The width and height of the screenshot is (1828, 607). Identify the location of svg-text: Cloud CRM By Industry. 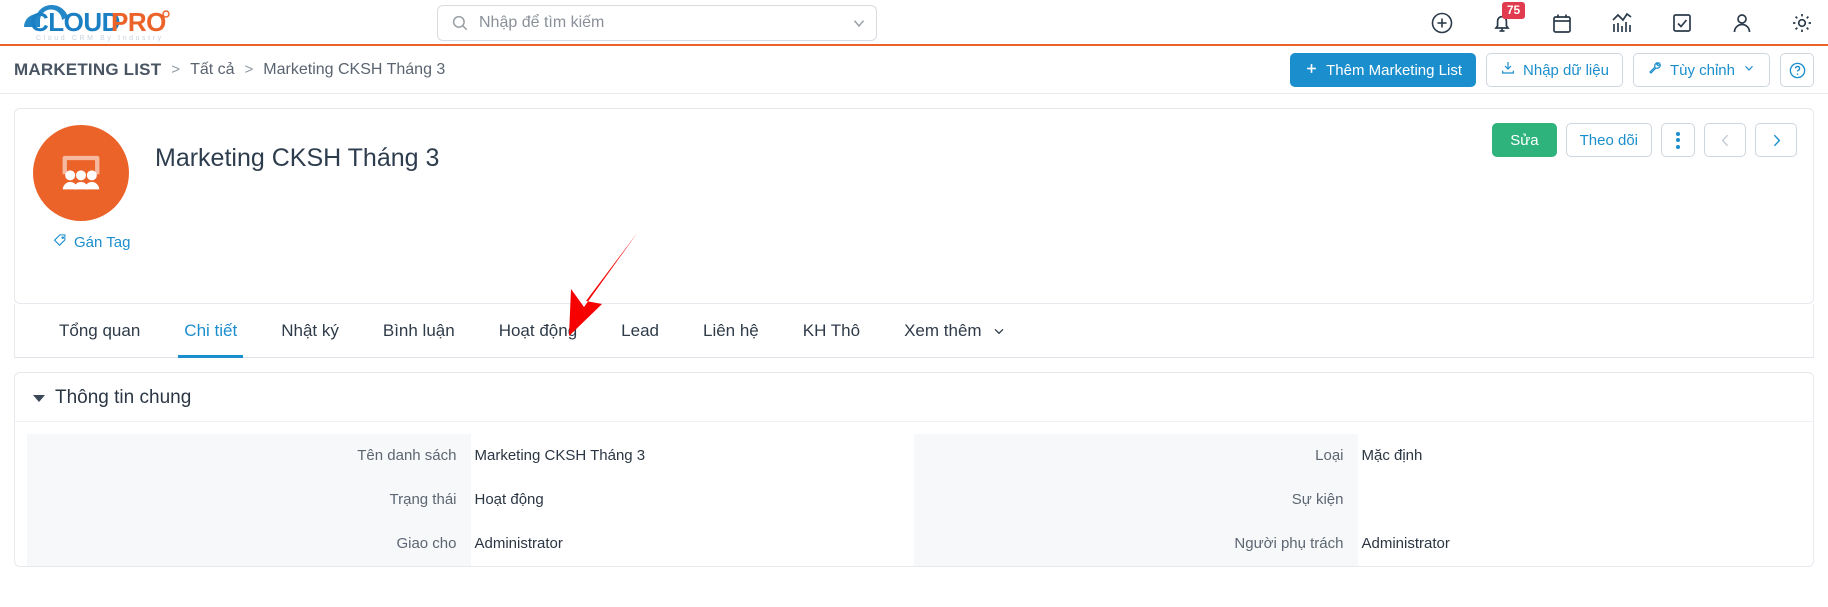
(100, 38).